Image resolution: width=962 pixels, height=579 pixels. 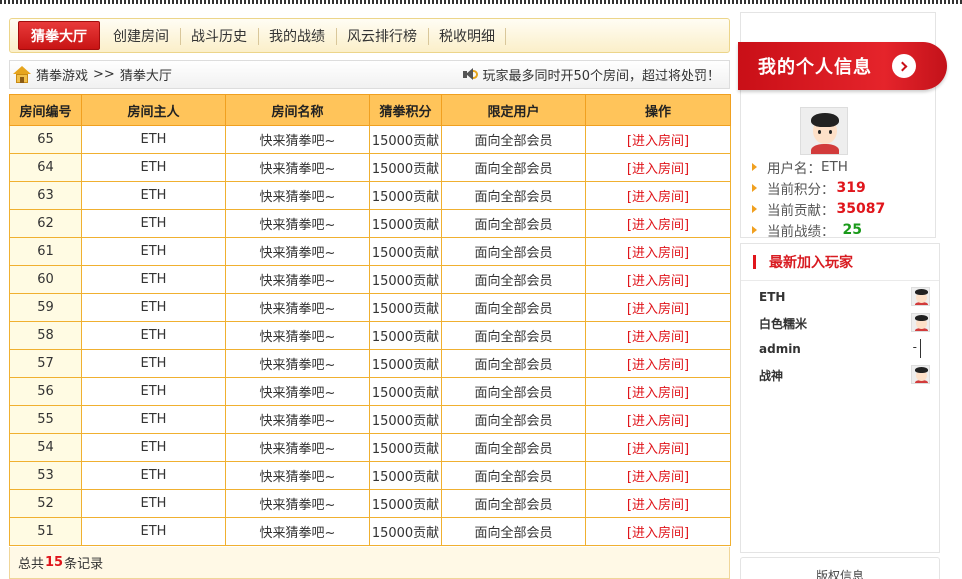 I want to click on profile-title: 我的个人信息, so click(x=815, y=67).